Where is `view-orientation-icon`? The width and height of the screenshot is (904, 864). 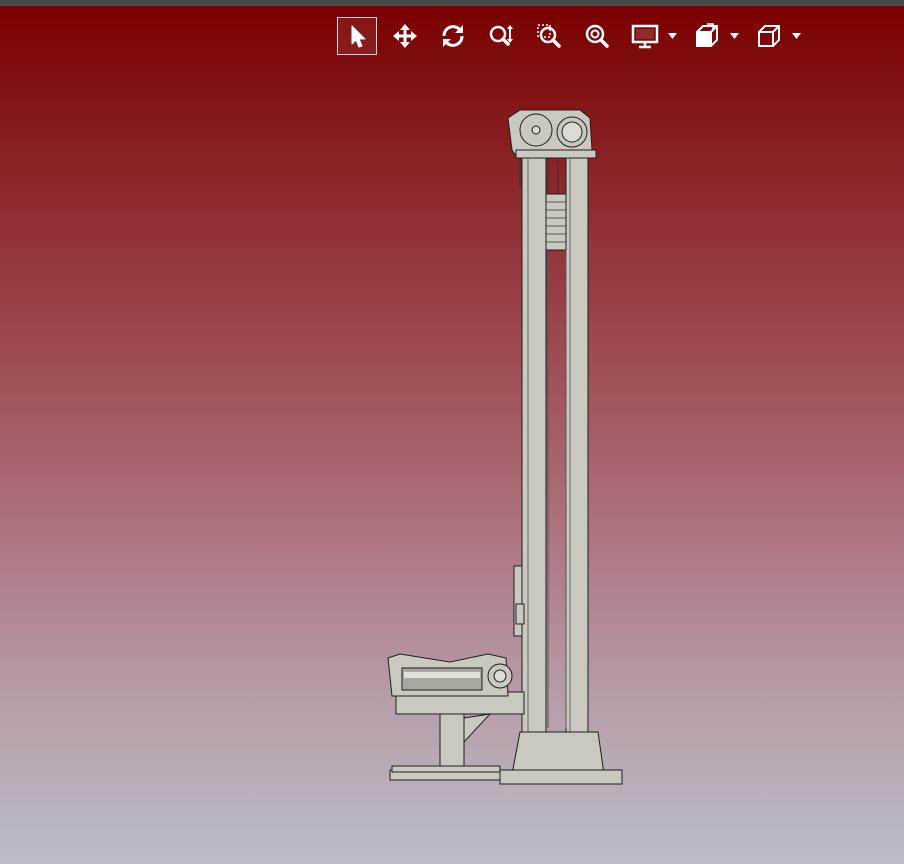
view-orientation-icon is located at coordinates (707, 35).